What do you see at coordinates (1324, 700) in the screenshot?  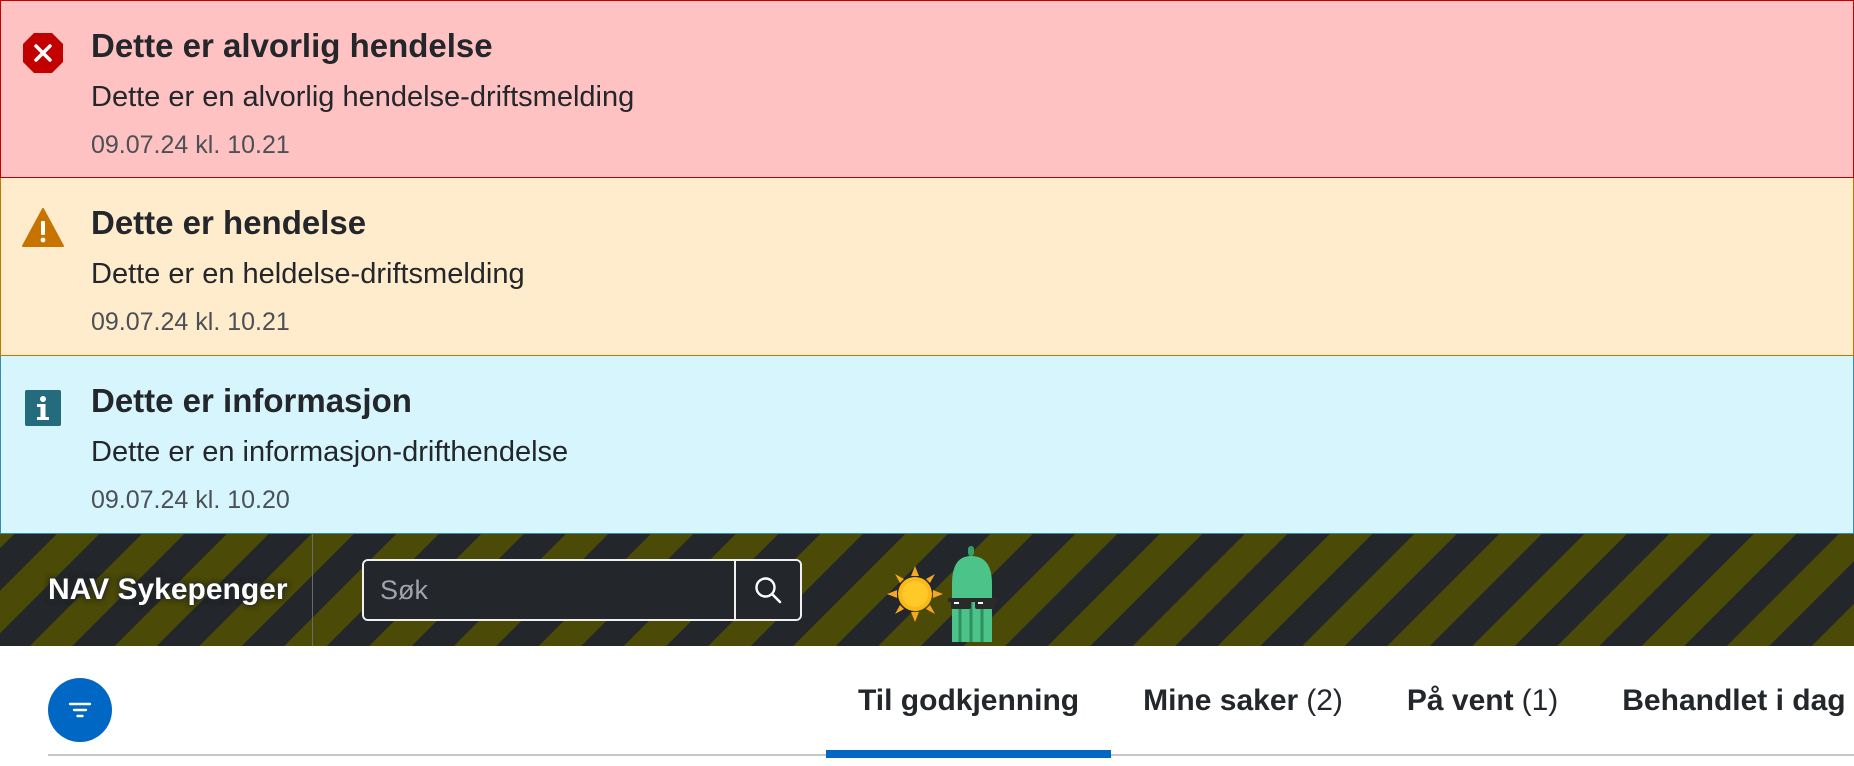 I see `tab-count: (2)` at bounding box center [1324, 700].